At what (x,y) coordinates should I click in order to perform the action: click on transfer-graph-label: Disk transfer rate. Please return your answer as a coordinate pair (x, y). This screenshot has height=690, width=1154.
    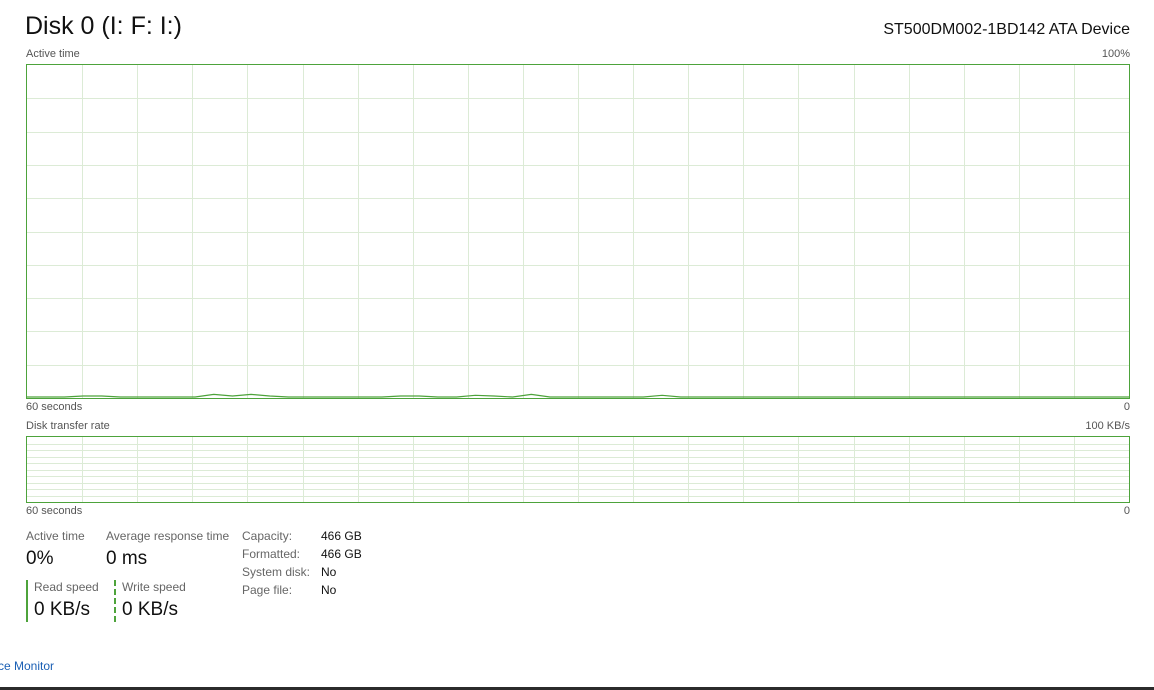
    Looking at the image, I should click on (68, 426).